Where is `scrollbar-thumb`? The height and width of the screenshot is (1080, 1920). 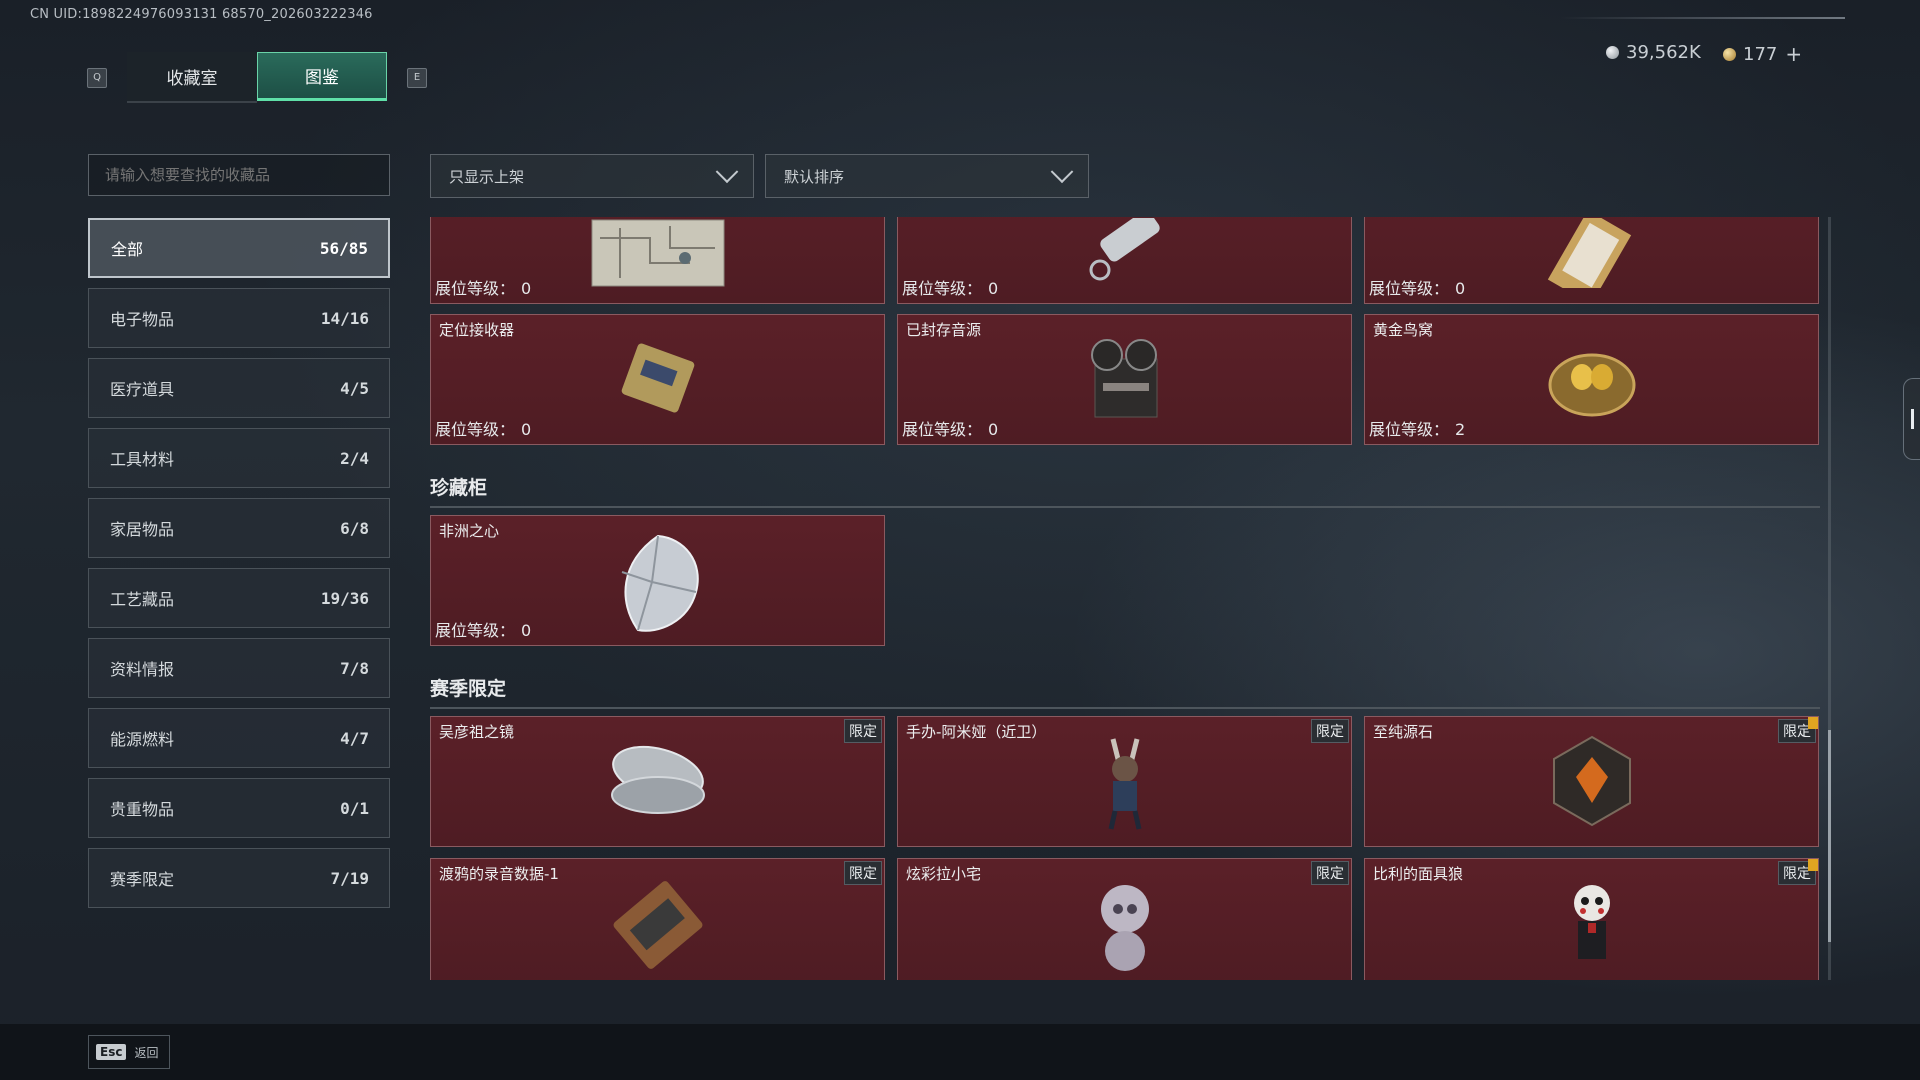
scrollbar-thumb is located at coordinates (1829, 836).